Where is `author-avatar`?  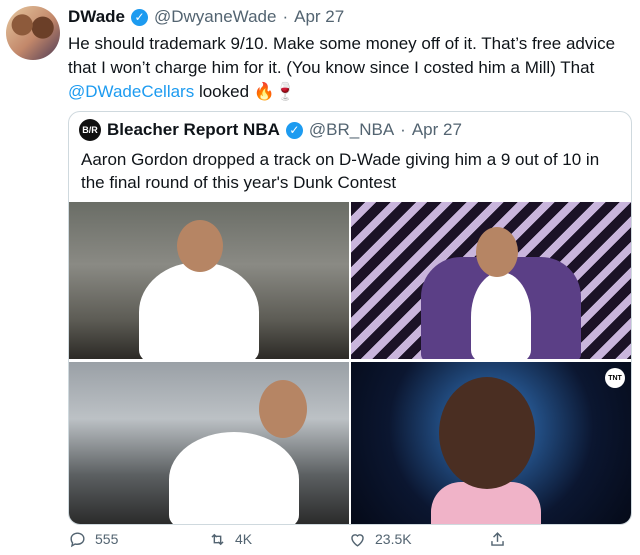 author-avatar is located at coordinates (33, 33).